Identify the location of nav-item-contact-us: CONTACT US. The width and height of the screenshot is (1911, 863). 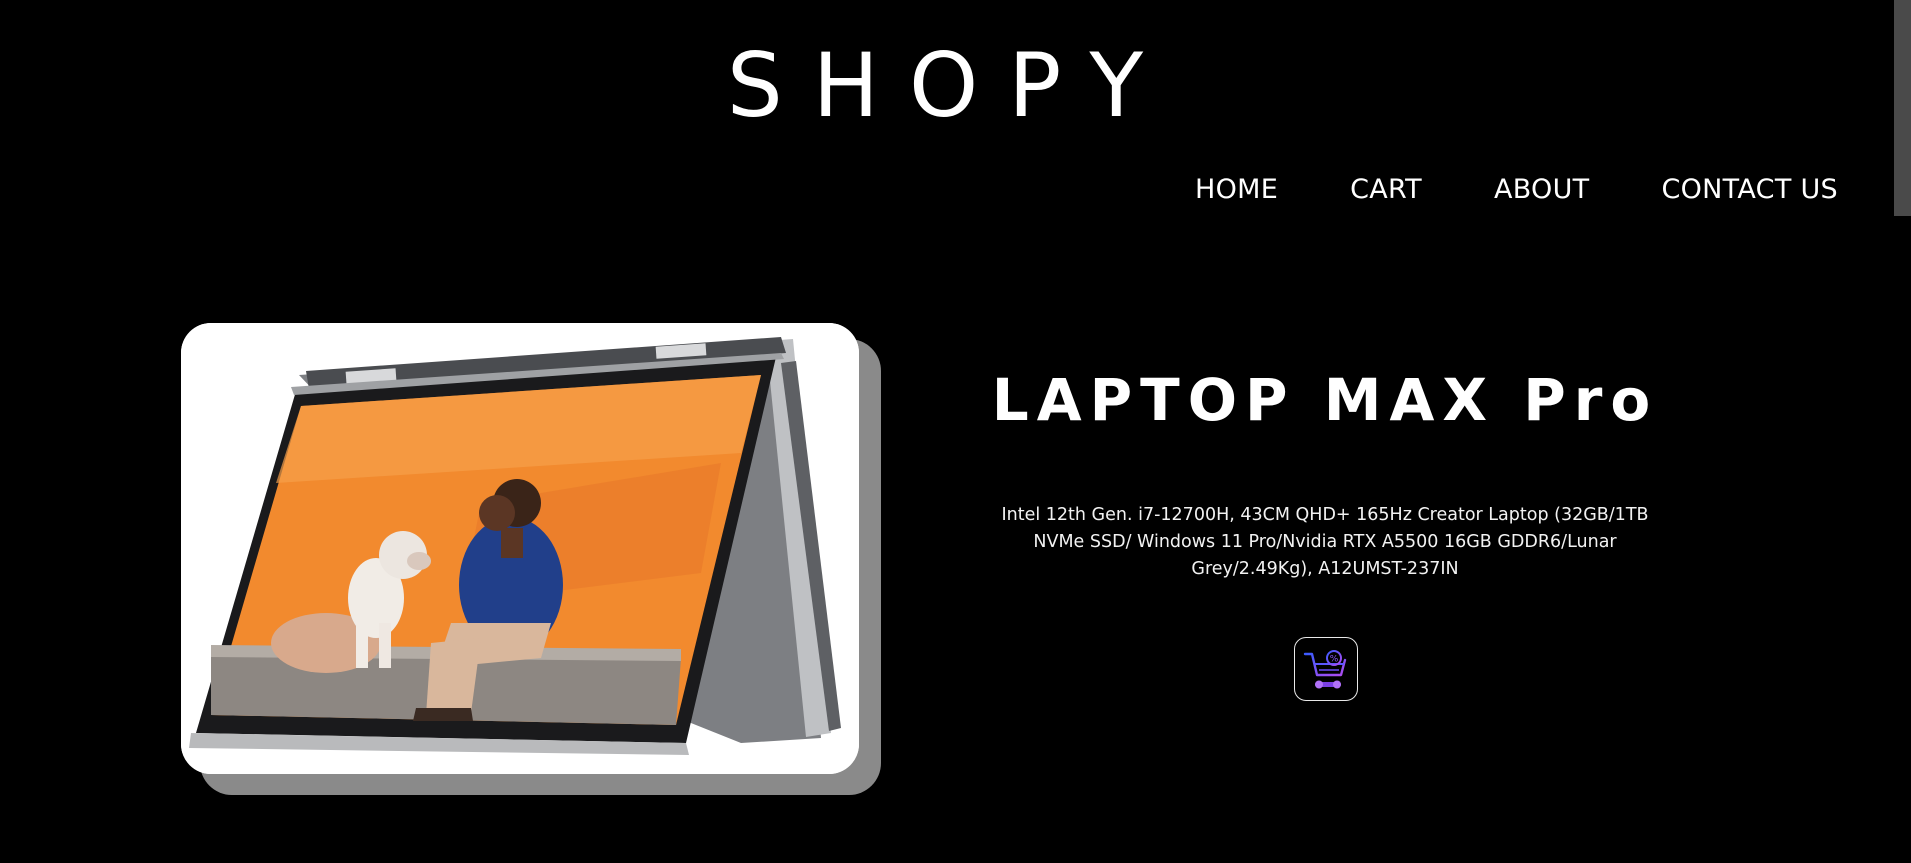
(1749, 189).